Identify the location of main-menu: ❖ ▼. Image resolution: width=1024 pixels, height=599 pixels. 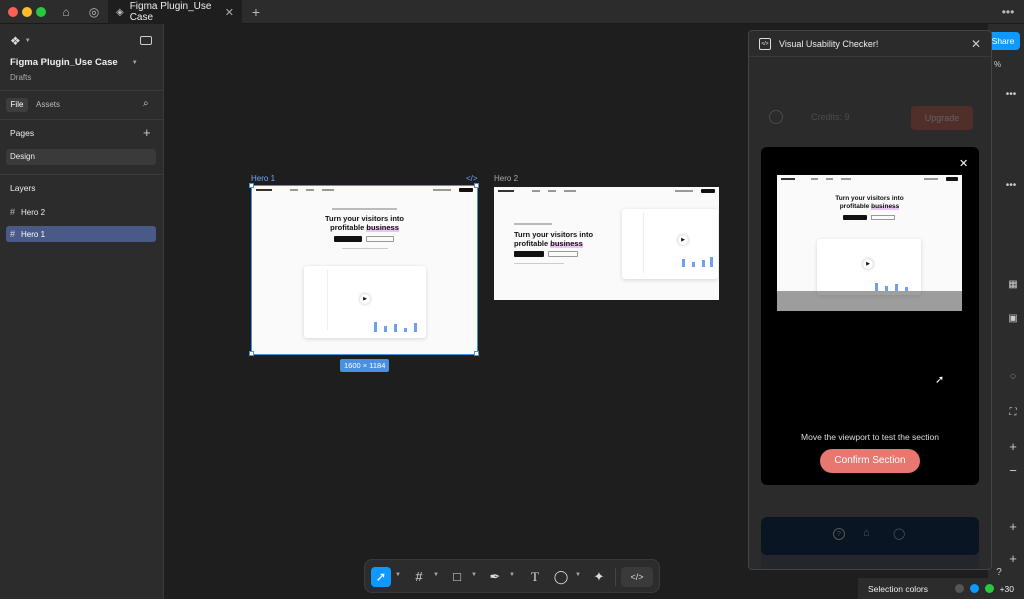
(20, 41).